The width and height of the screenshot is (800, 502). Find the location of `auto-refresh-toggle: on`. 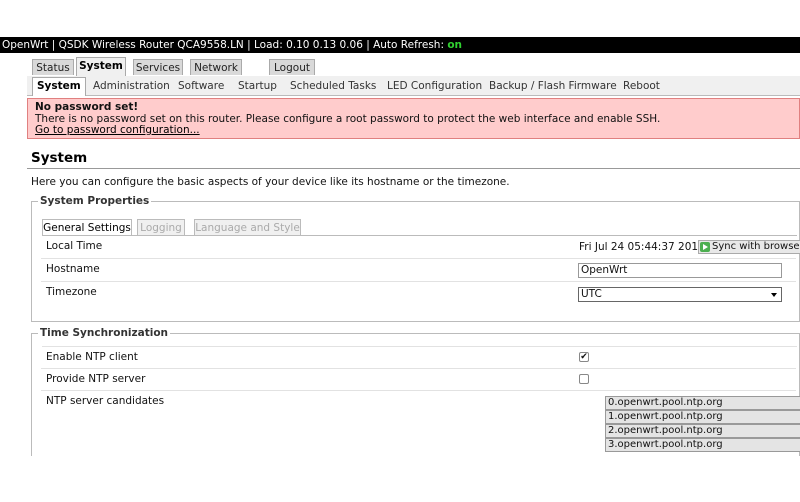

auto-refresh-toggle: on is located at coordinates (454, 45).